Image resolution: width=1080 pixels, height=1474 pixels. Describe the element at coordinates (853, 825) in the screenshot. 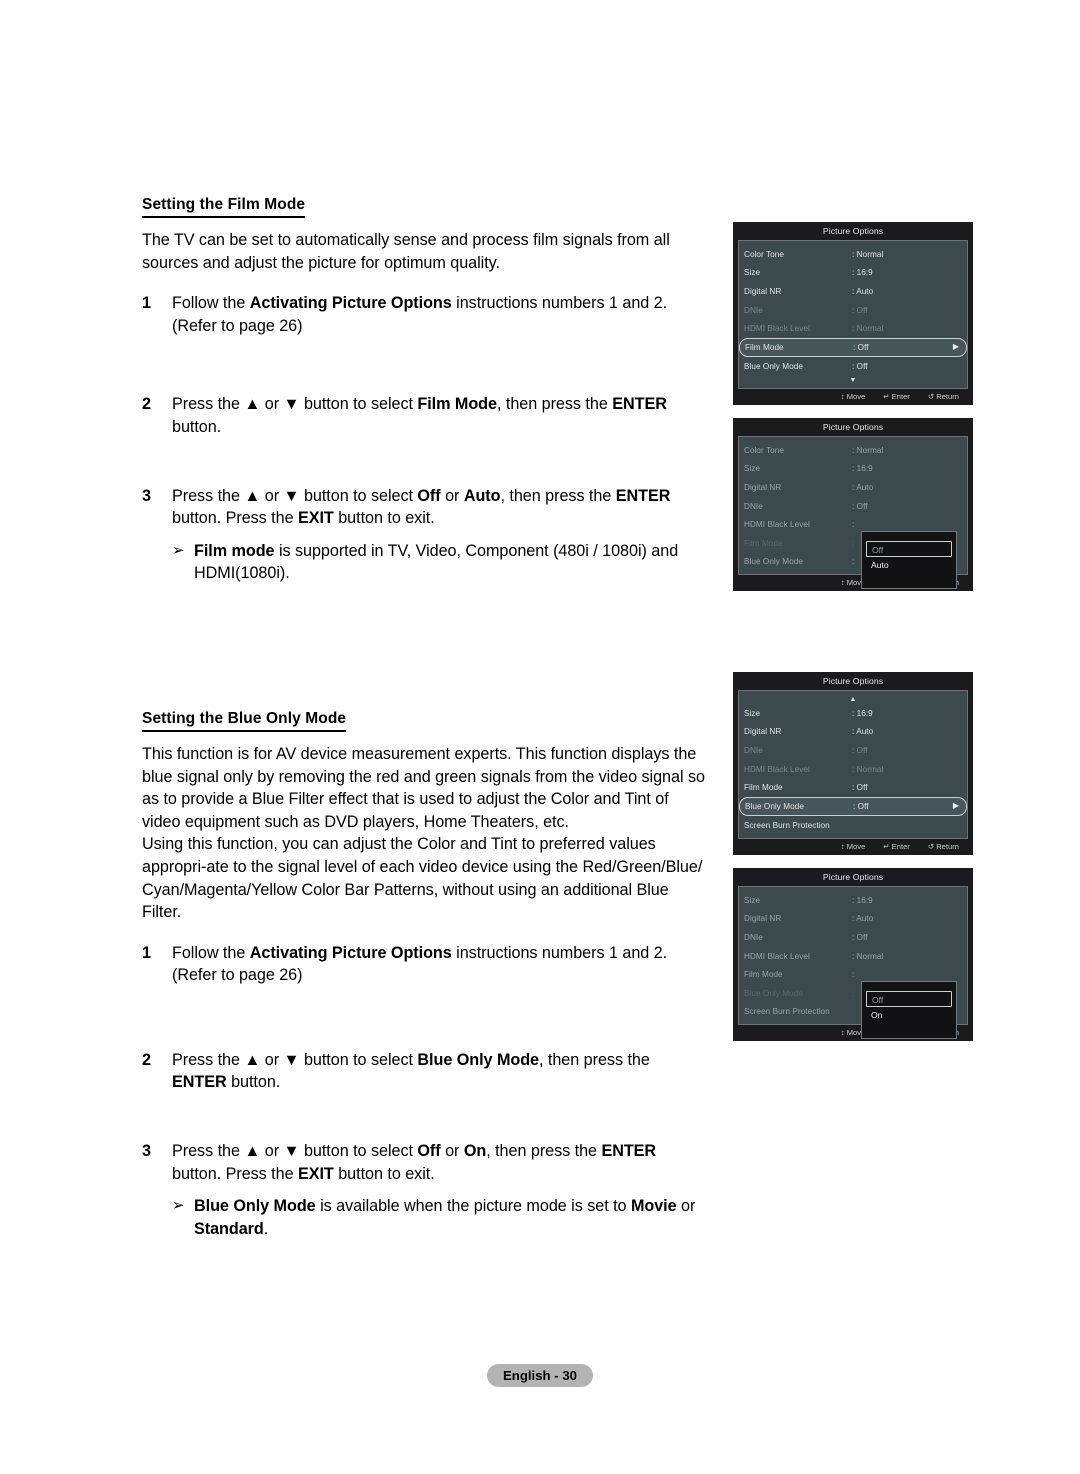

I see `osd-row: Screen Burn Protection` at that location.